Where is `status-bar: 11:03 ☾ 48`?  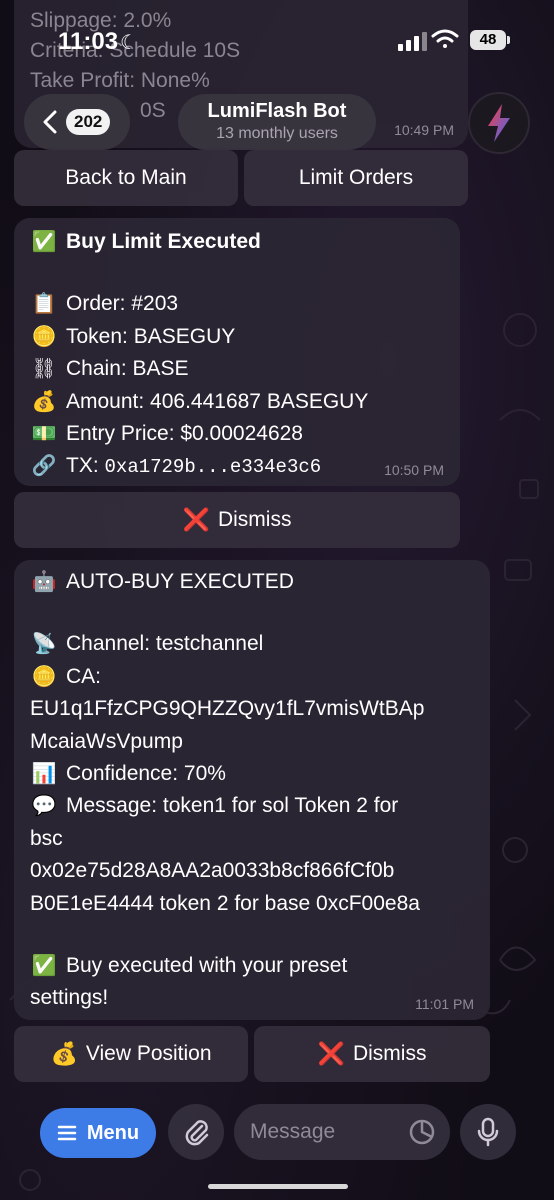 status-bar: 11:03 ☾ 48 is located at coordinates (277, 43).